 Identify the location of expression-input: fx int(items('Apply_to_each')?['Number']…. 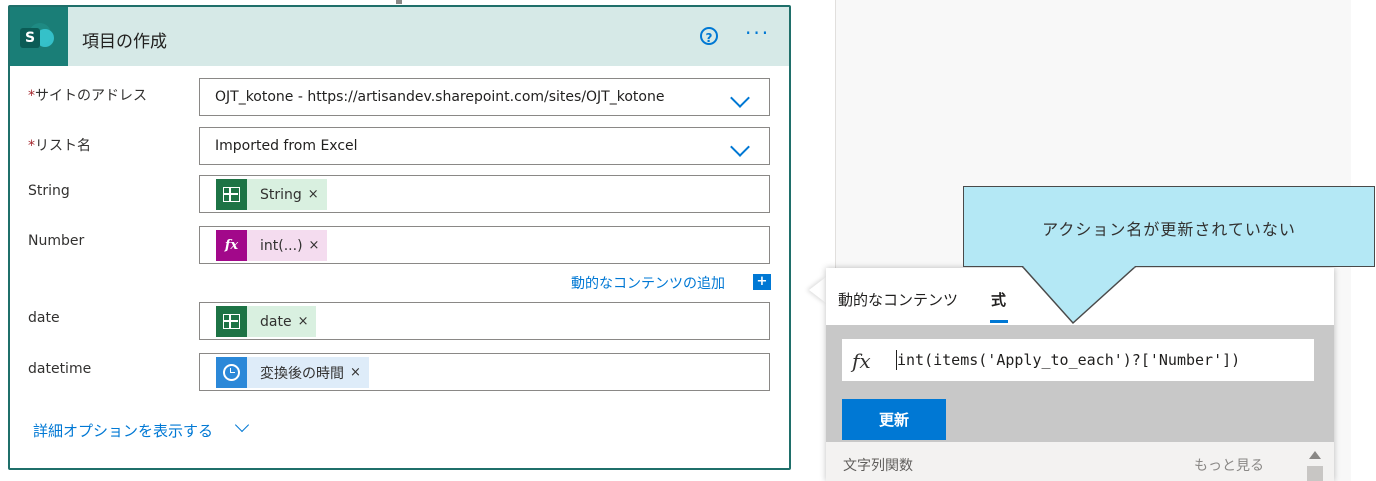
(1078, 360).